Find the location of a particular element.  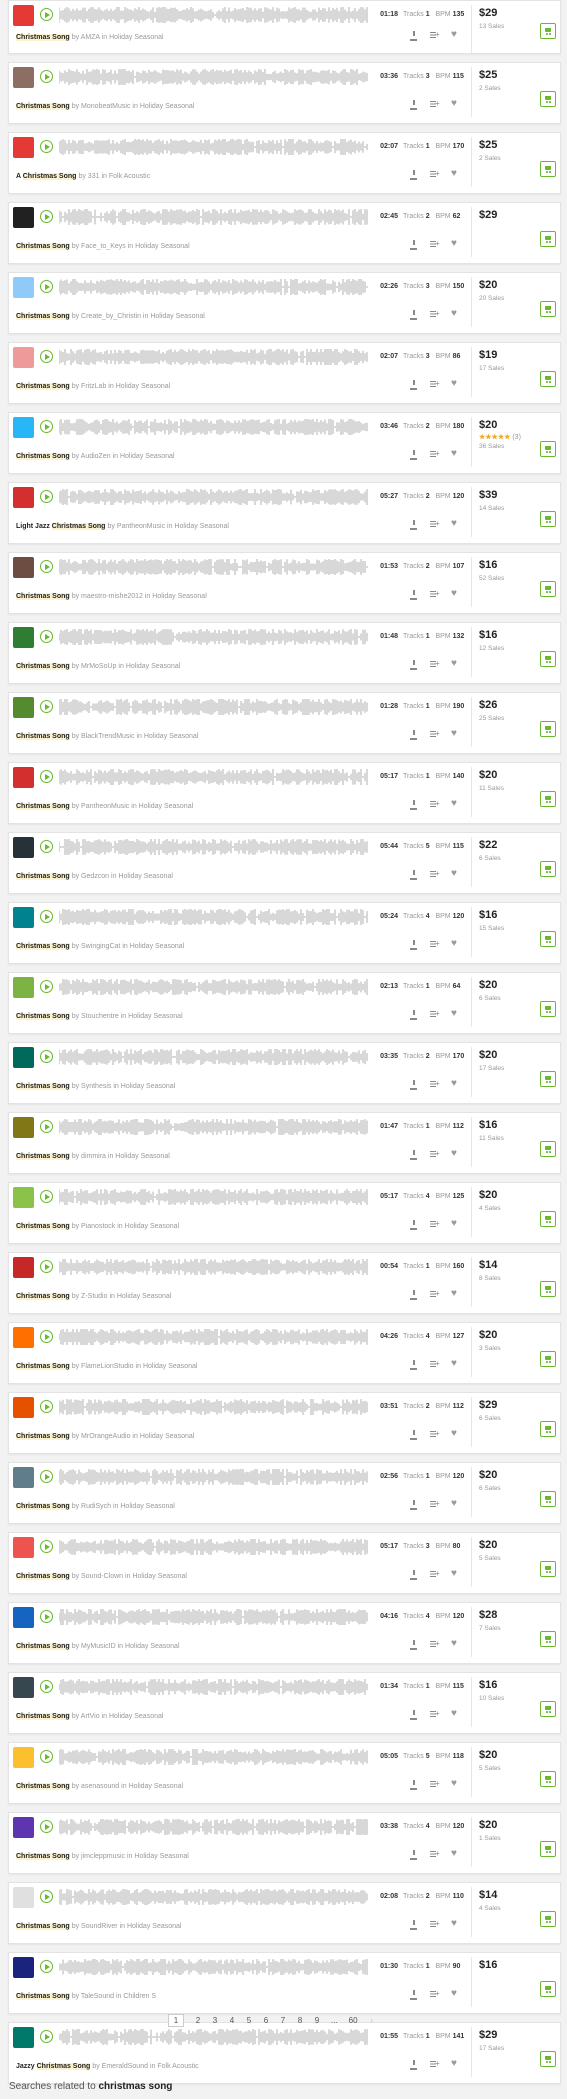

track-author: 331 is located at coordinates (94, 176).